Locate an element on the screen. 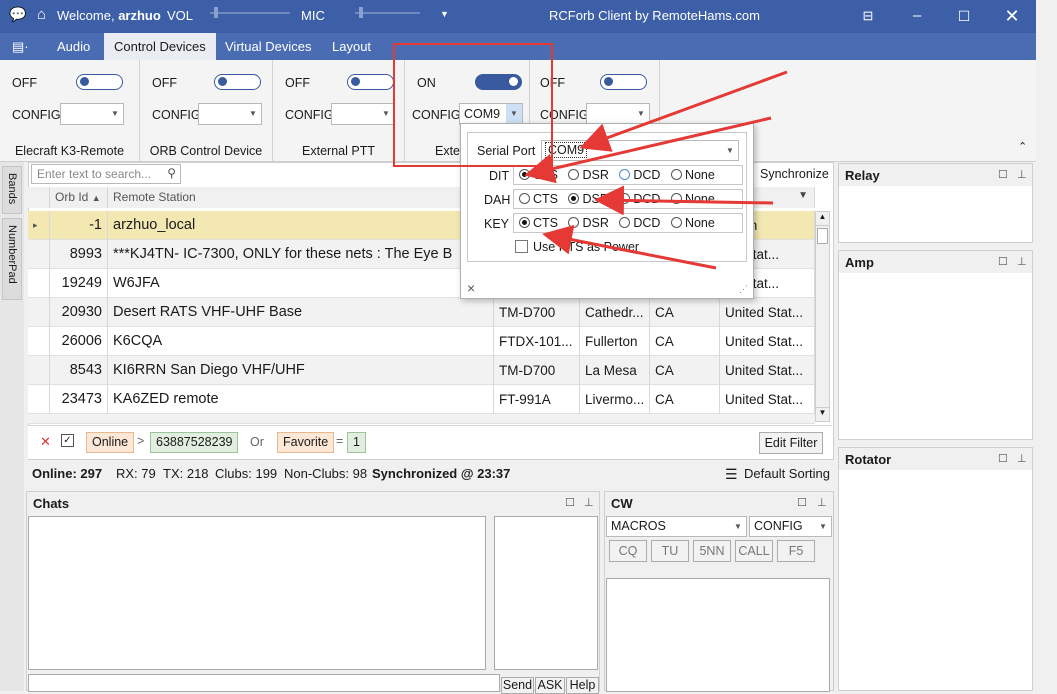 This screenshot has height=694, width=1057. arrow-to-dah-dsr is located at coordinates (684, 200).